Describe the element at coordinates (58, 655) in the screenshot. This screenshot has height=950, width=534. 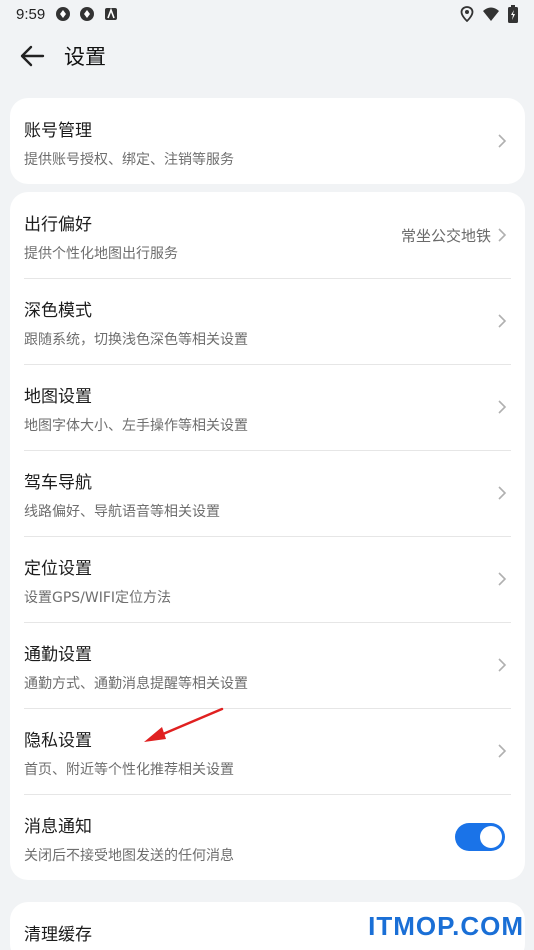
I see `item-title: 通勤设置` at that location.